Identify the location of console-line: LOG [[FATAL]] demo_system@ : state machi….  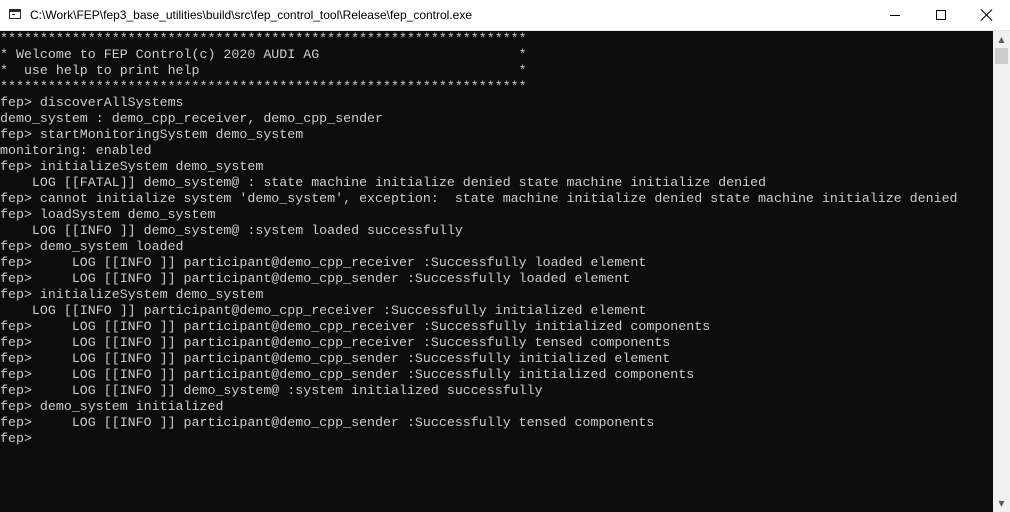
(383, 182).